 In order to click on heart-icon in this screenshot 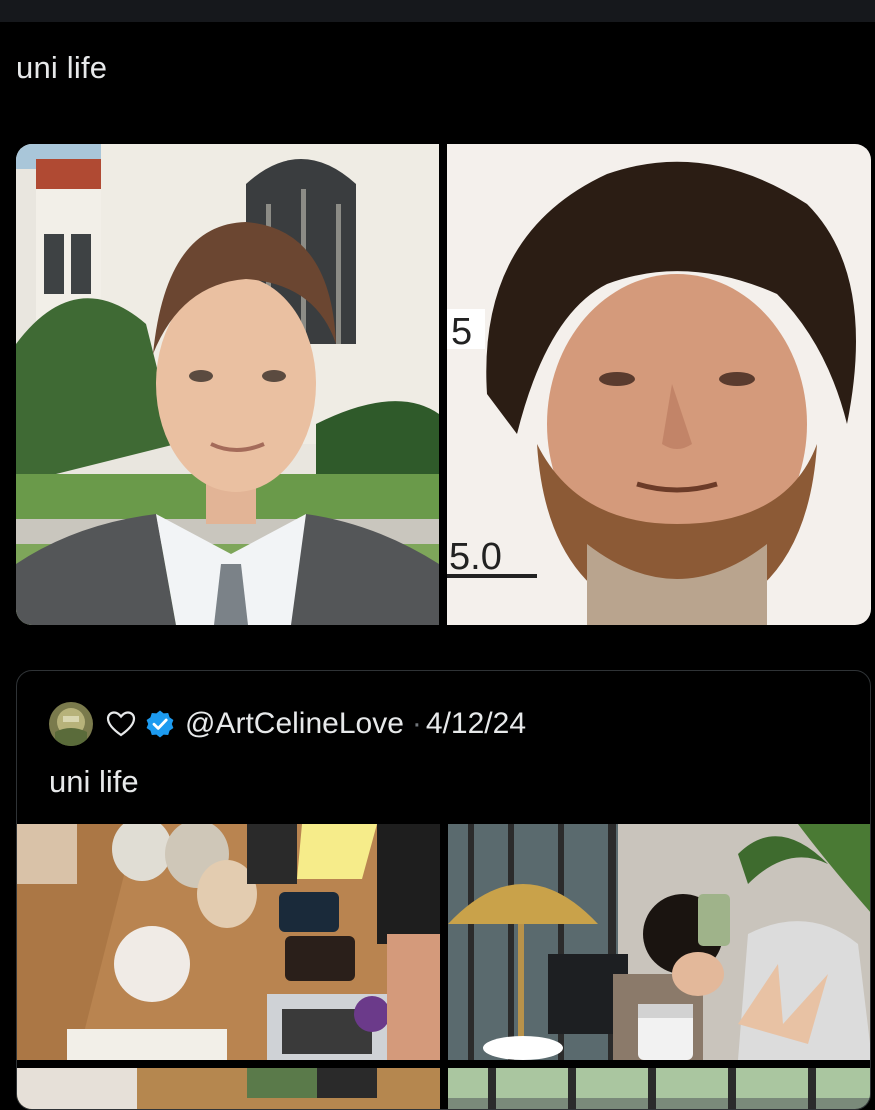, I will do `click(121, 724)`.